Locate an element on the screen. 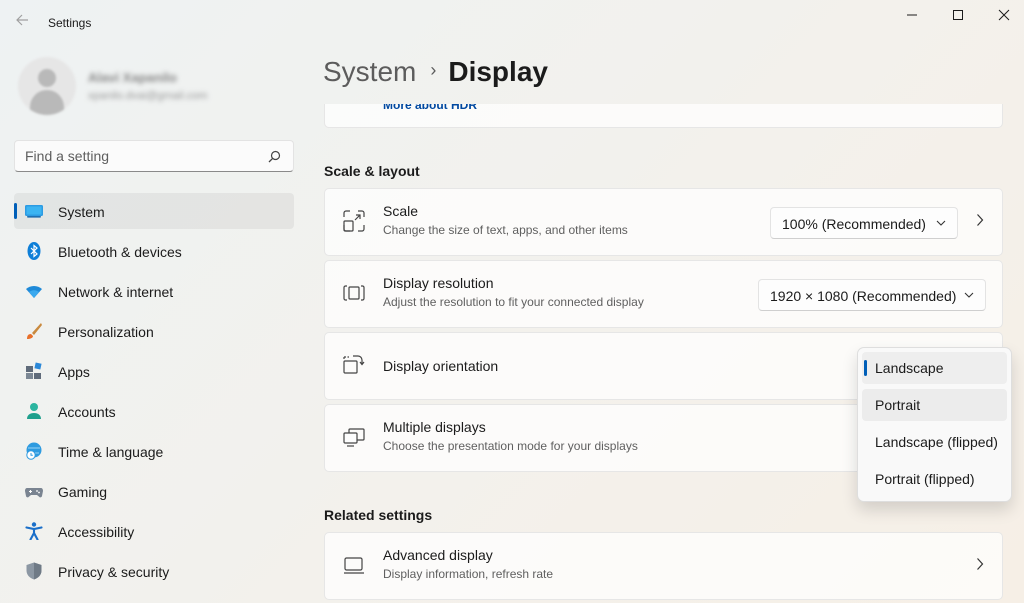 Image resolution: width=1024 pixels, height=603 pixels. orientation-option-landscape-flipped: Landscape (flipped) is located at coordinates (934, 442).